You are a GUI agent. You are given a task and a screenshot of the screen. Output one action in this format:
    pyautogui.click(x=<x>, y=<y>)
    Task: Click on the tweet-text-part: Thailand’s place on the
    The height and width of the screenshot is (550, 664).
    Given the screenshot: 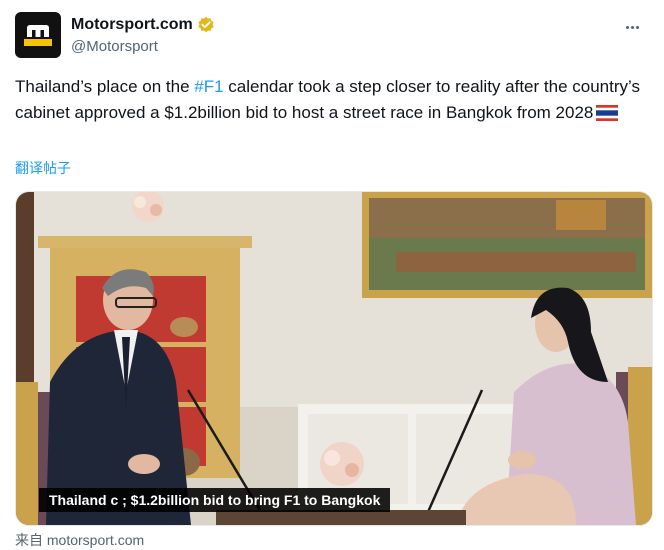 What is the action you would take?
    pyautogui.click(x=105, y=86)
    